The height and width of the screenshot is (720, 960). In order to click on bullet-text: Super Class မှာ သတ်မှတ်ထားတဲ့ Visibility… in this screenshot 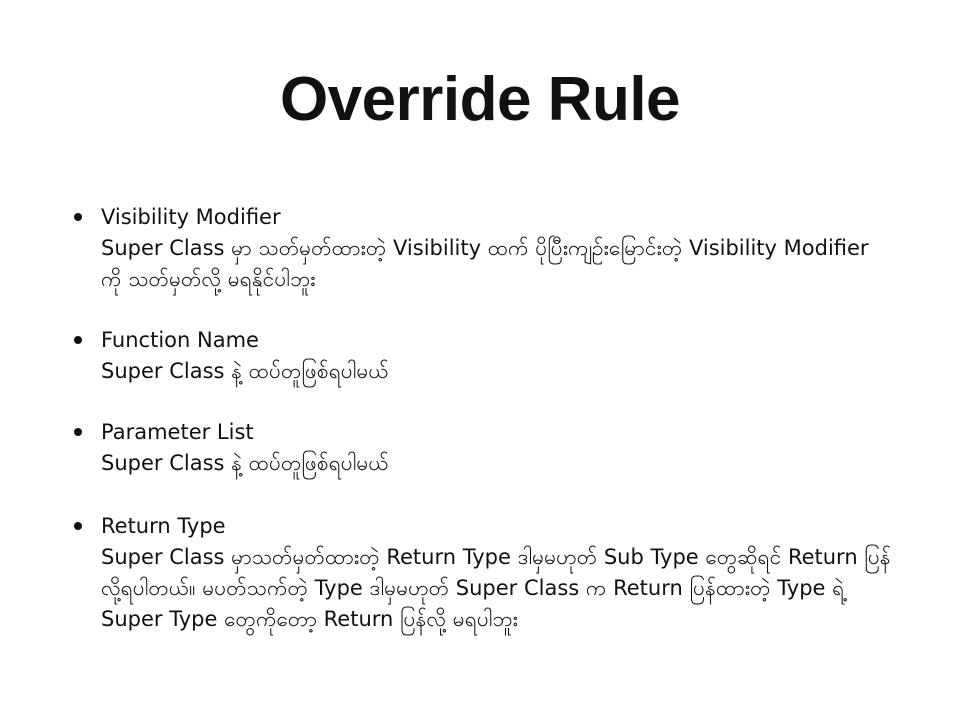, I will do `click(485, 263)`.